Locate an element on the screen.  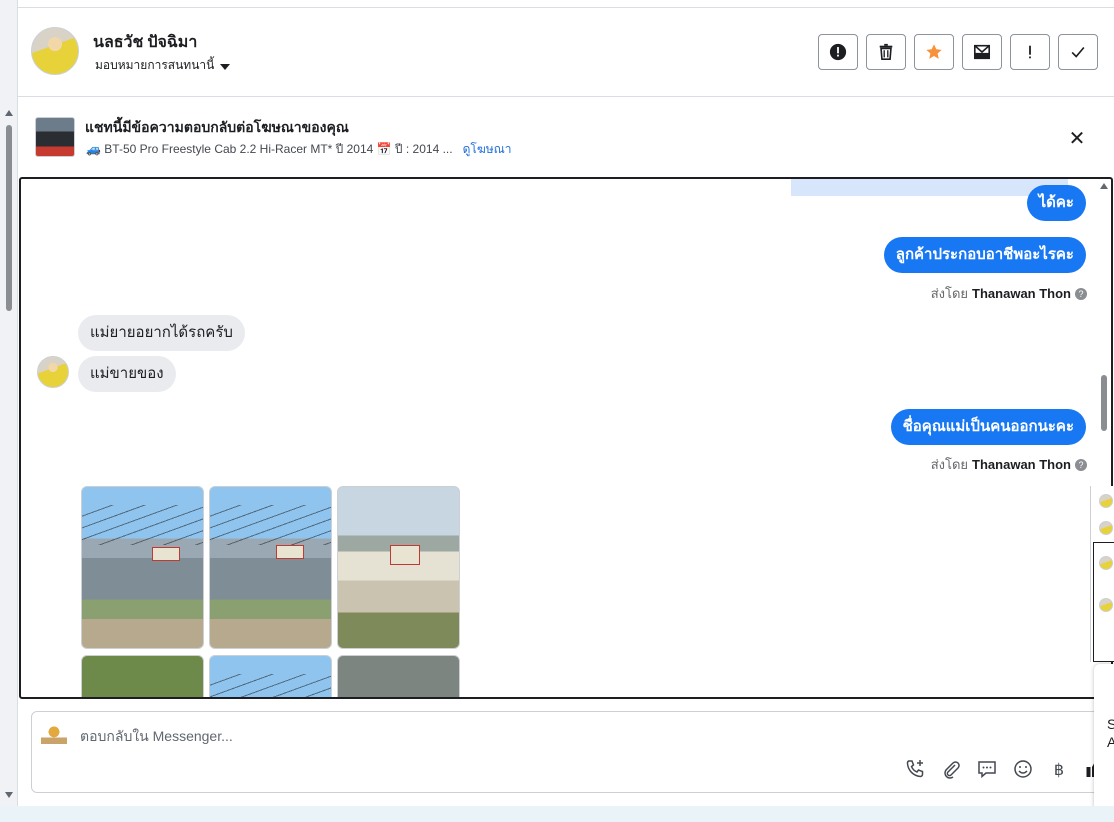
side-notification-card: S A is located at coordinates (1104, 741).